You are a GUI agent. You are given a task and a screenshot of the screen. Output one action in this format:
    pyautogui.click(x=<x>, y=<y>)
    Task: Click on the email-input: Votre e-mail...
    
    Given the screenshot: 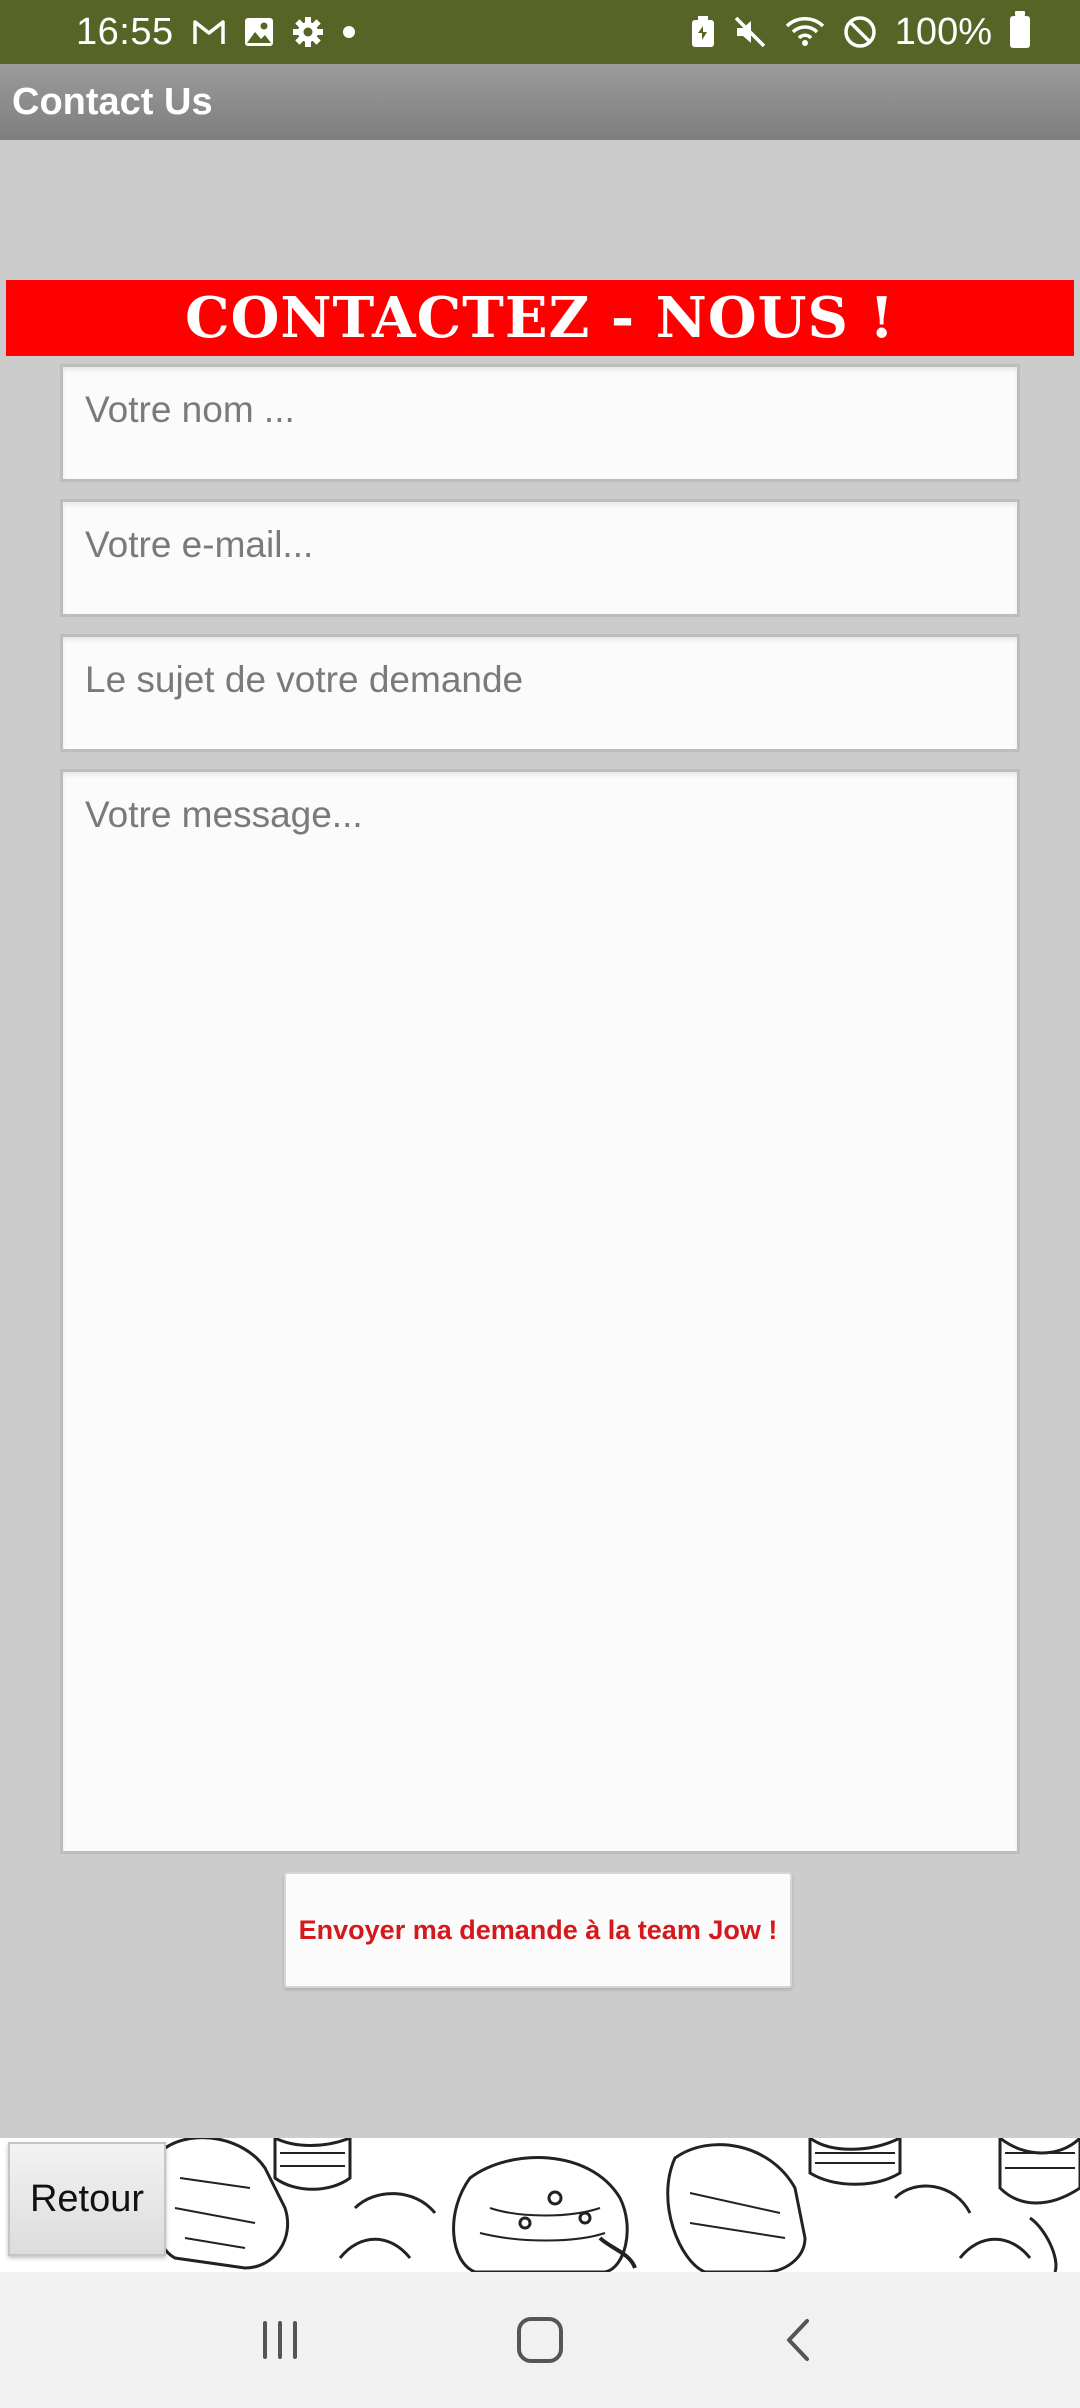 What is the action you would take?
    pyautogui.click(x=540, y=558)
    